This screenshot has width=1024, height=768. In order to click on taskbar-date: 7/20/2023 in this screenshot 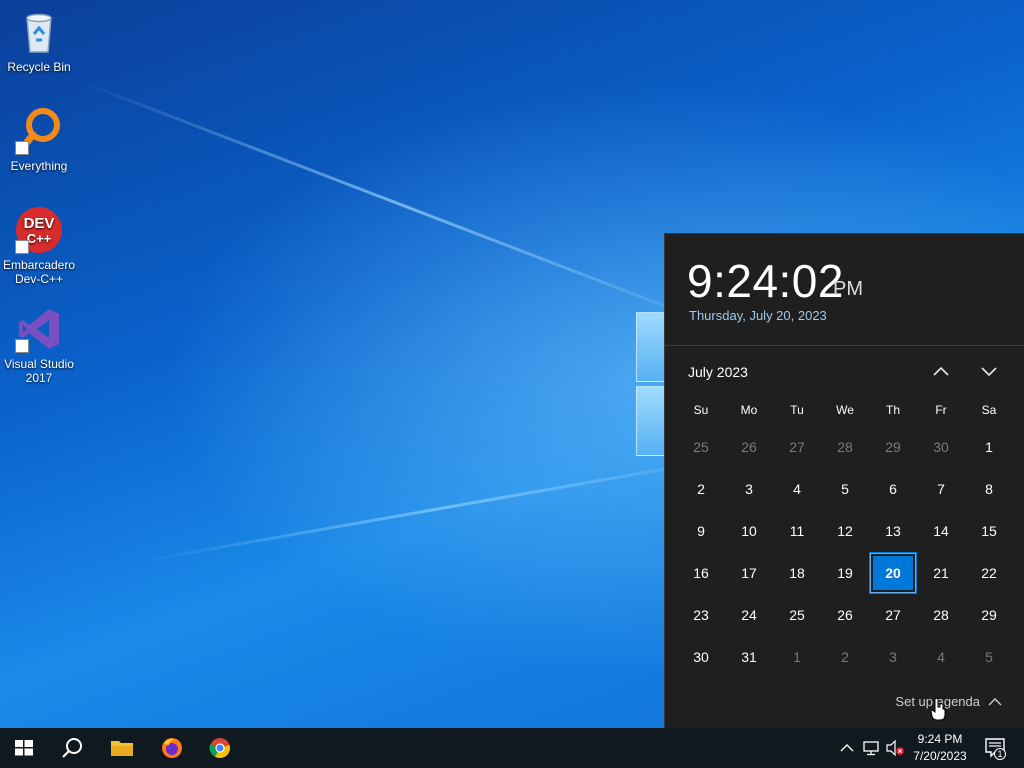, I will do `click(940, 756)`.